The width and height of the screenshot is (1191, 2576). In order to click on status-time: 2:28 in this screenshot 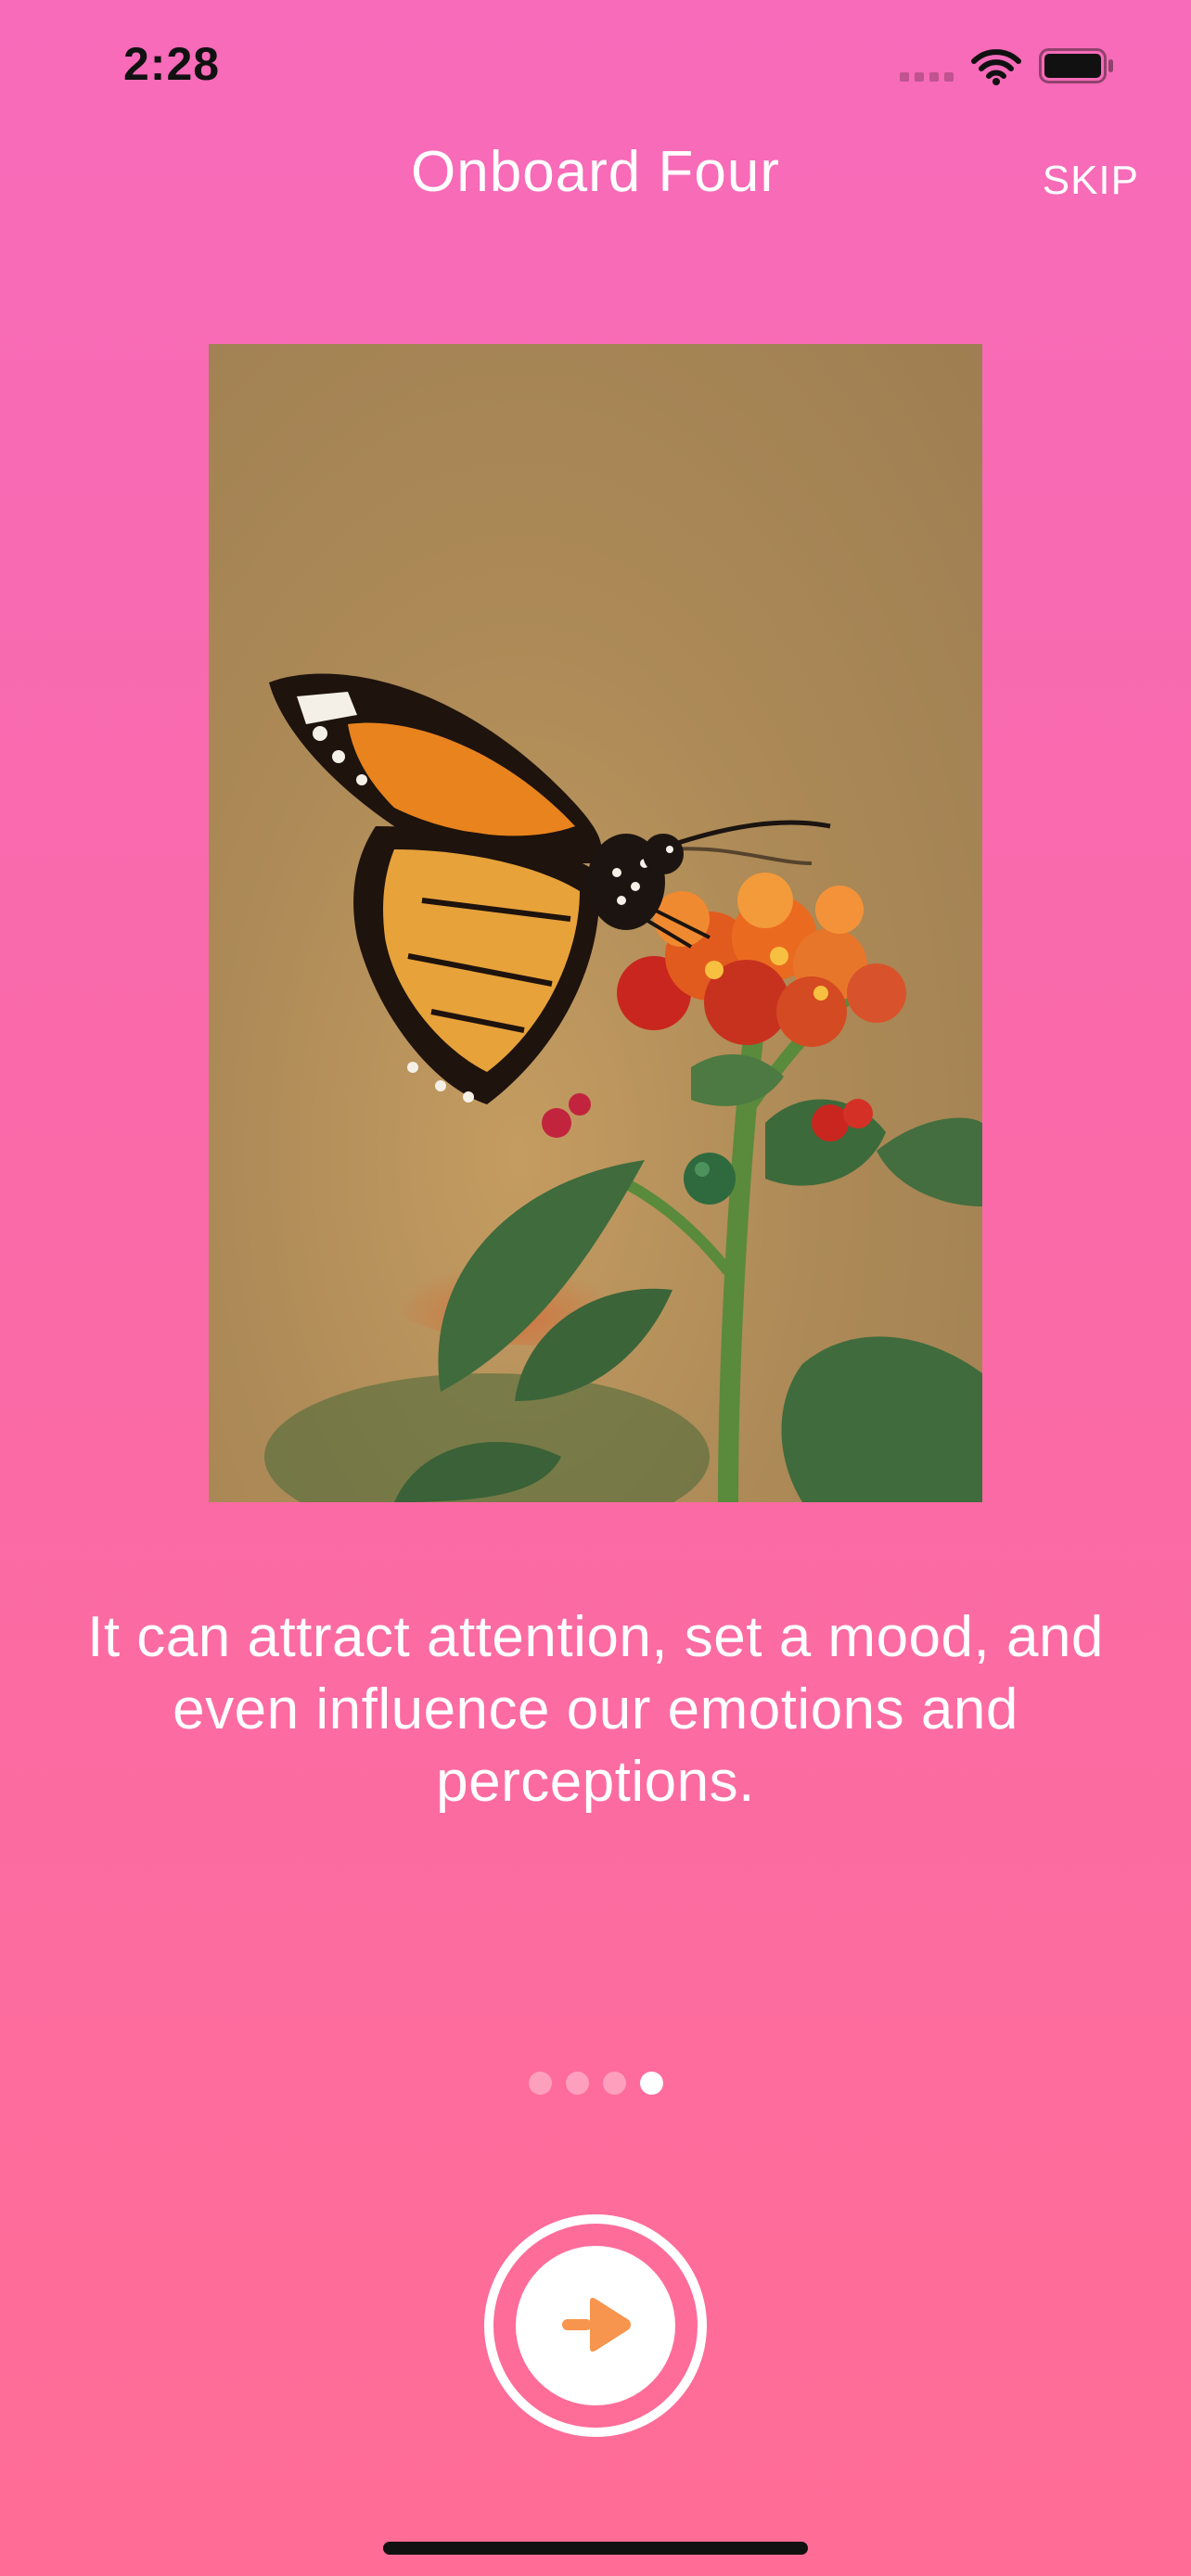, I will do `click(172, 64)`.